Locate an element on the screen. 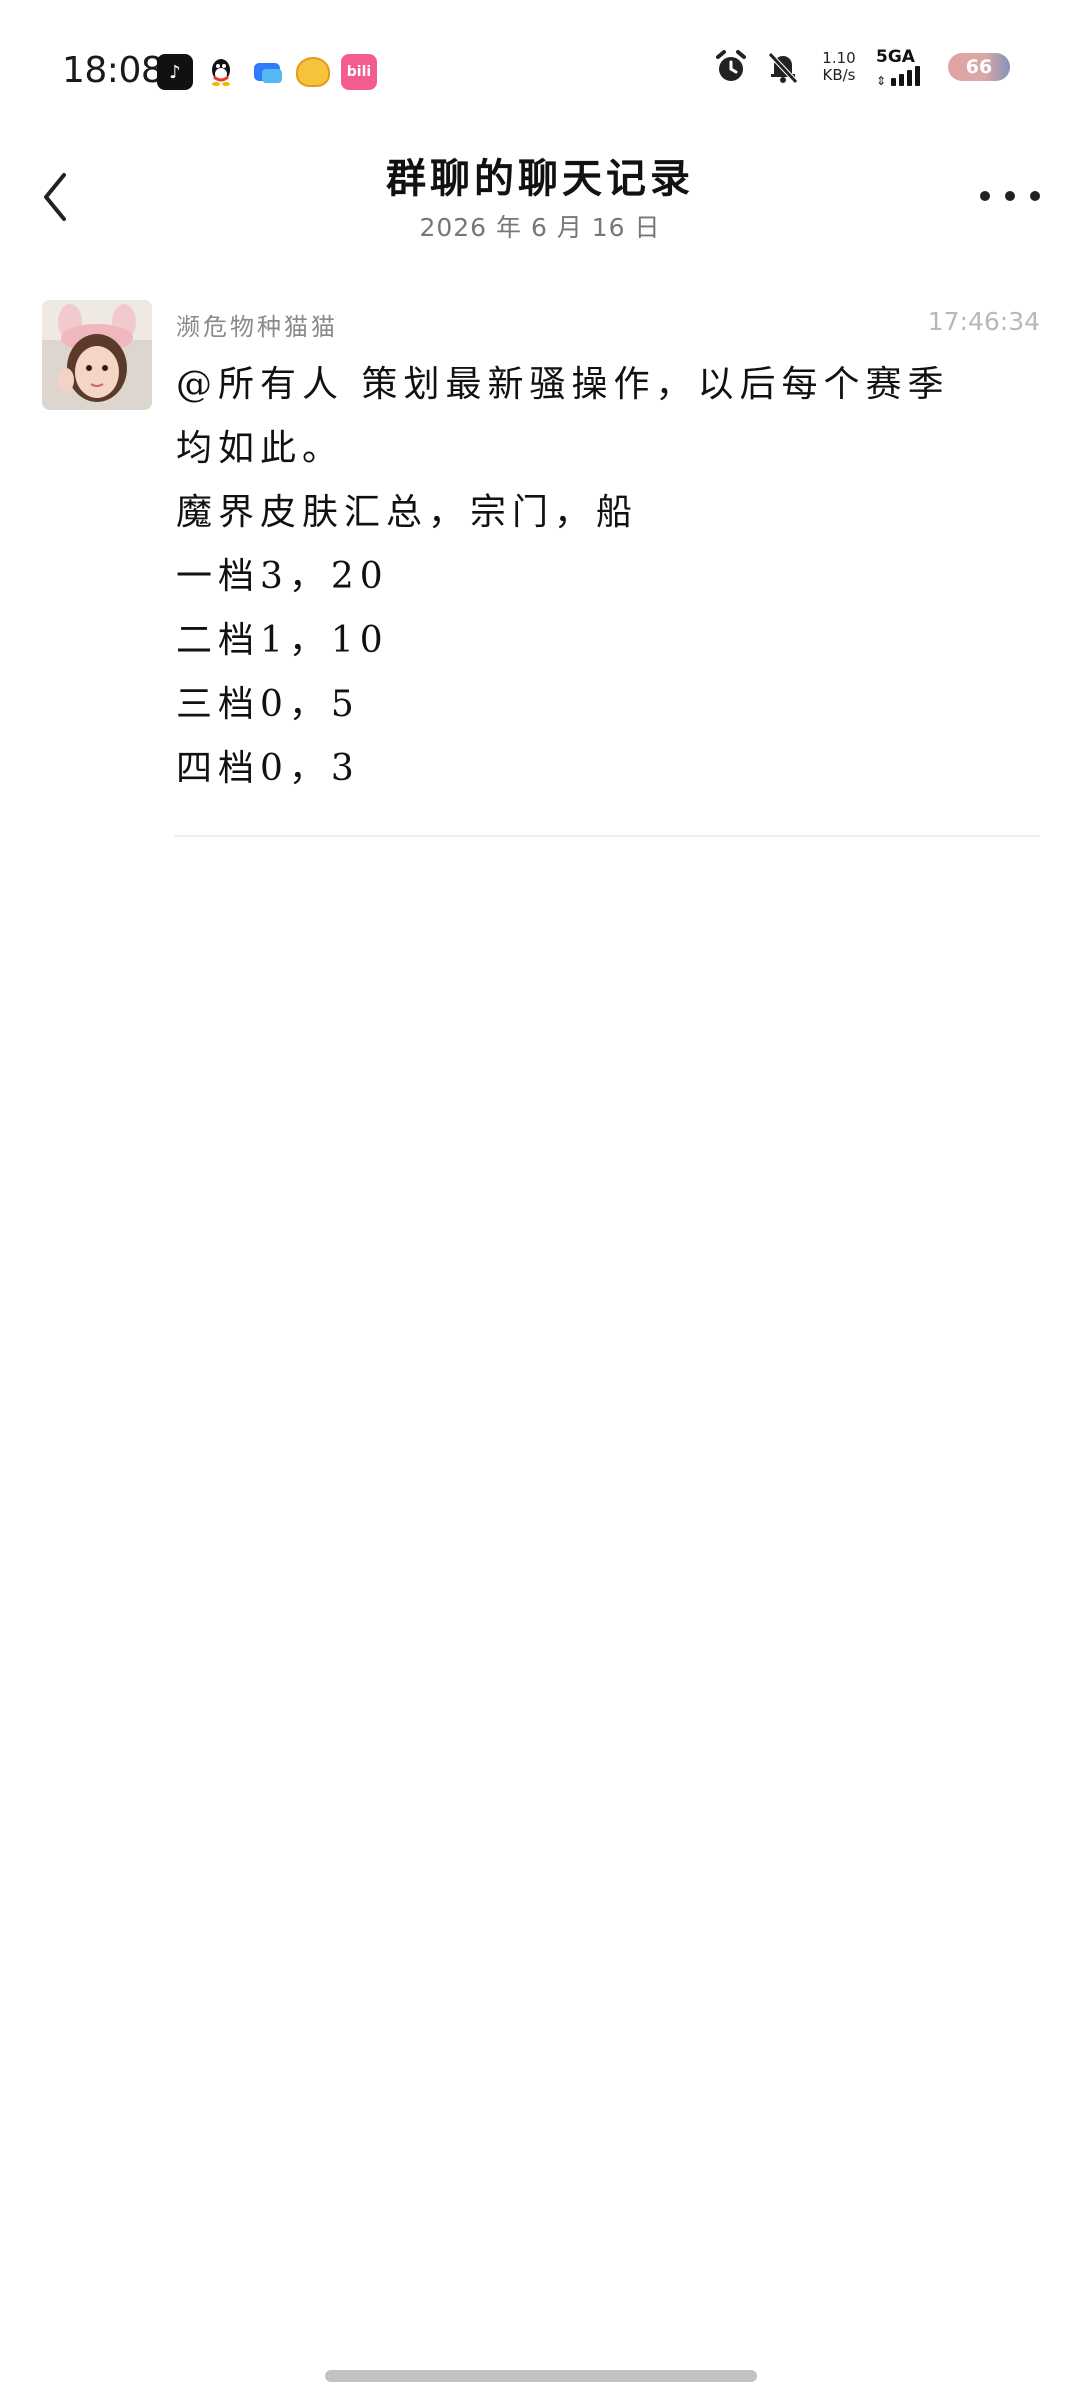 This screenshot has width=1080, height=2400. more-dots-icon is located at coordinates (985, 196).